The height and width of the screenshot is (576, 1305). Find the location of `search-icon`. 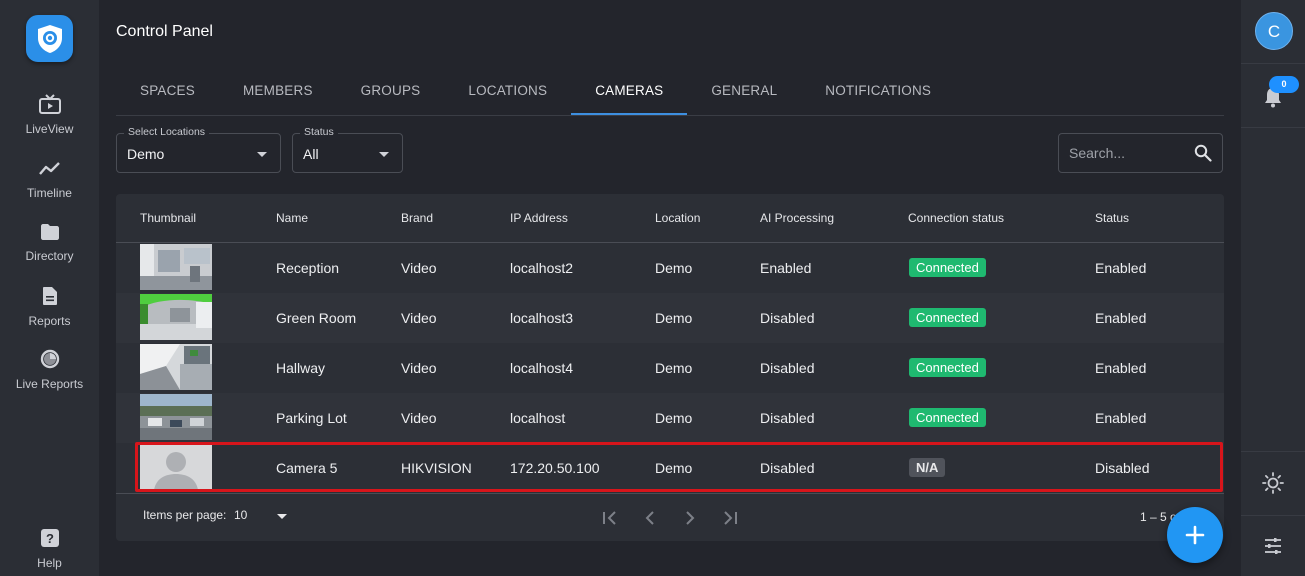

search-icon is located at coordinates (1203, 153).